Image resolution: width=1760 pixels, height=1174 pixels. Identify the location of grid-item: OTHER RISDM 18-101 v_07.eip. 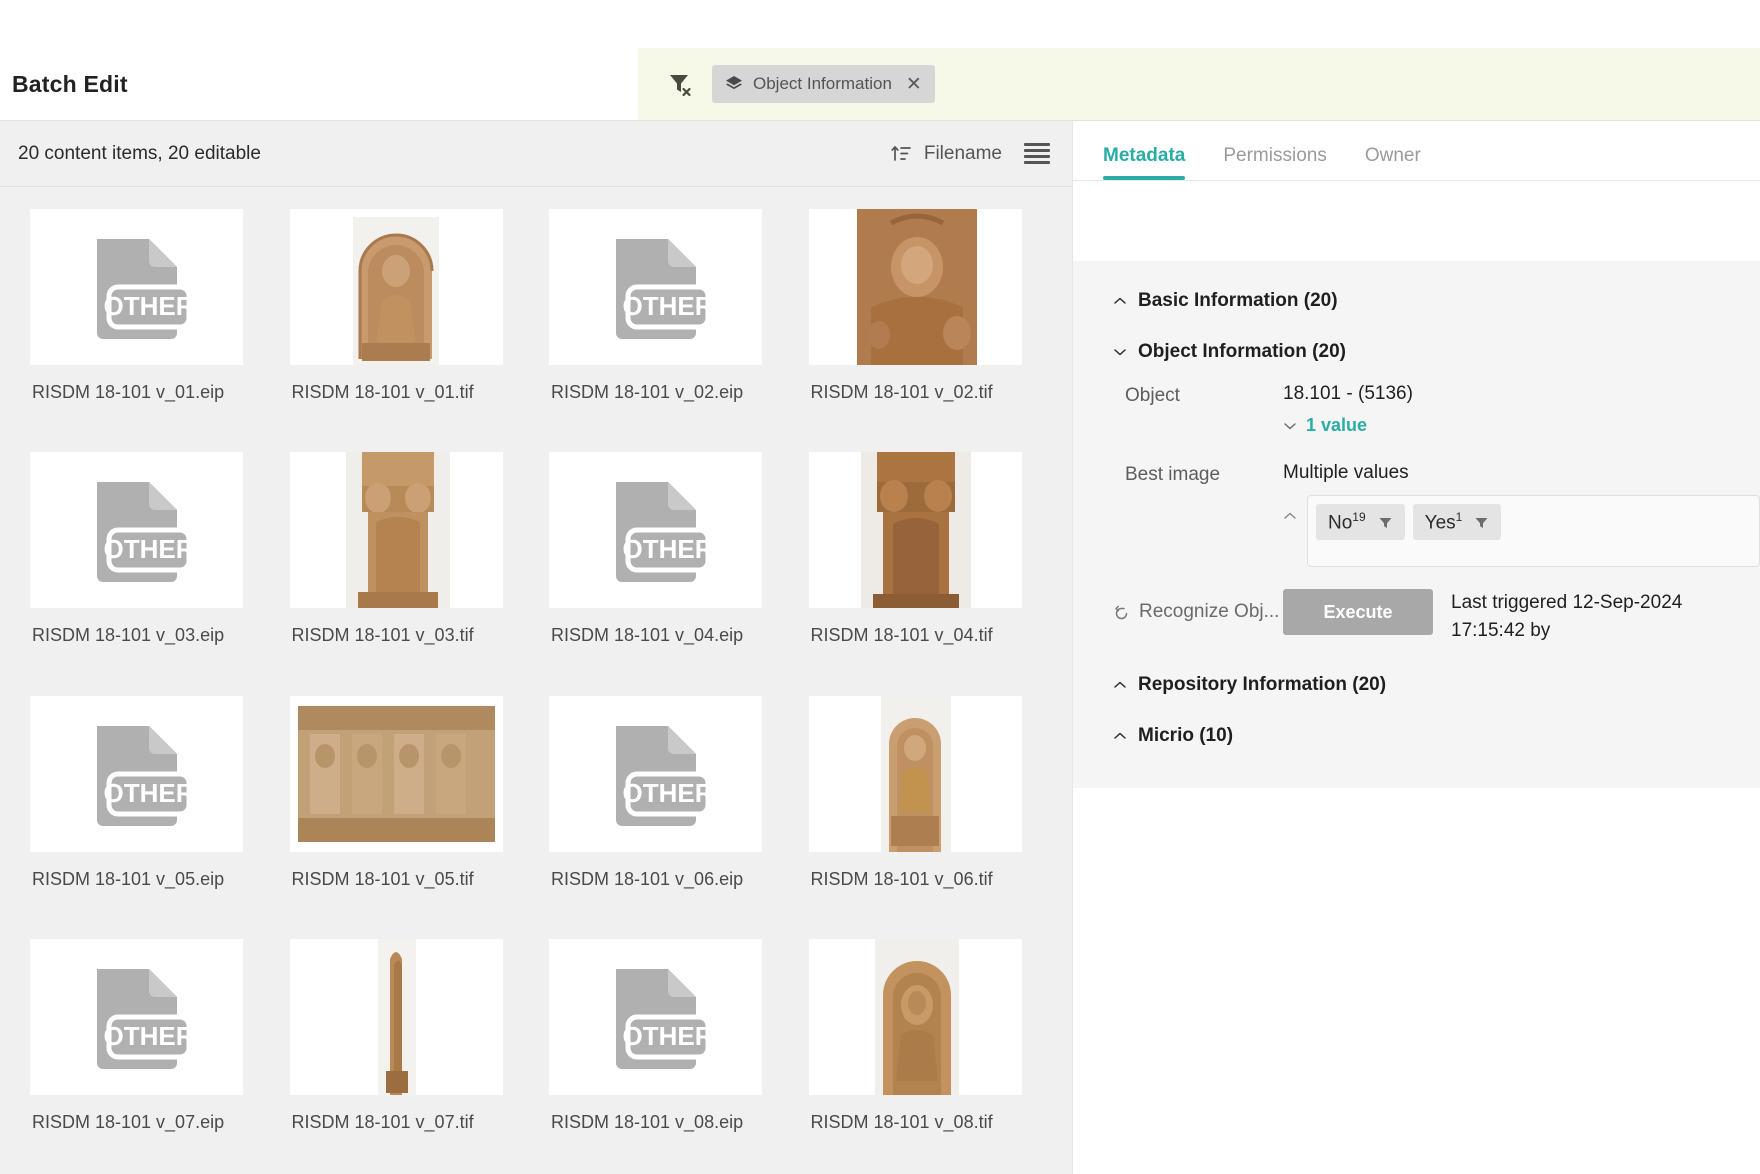
(151, 1056).